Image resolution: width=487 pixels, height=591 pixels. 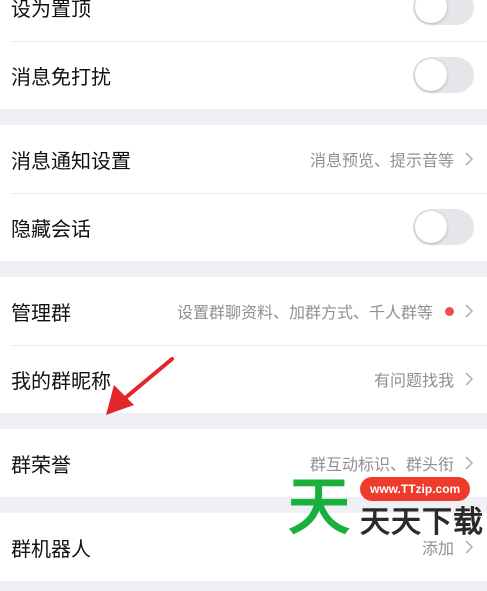 What do you see at coordinates (140, 386) in the screenshot?
I see `red-arrow-annotation-icon` at bounding box center [140, 386].